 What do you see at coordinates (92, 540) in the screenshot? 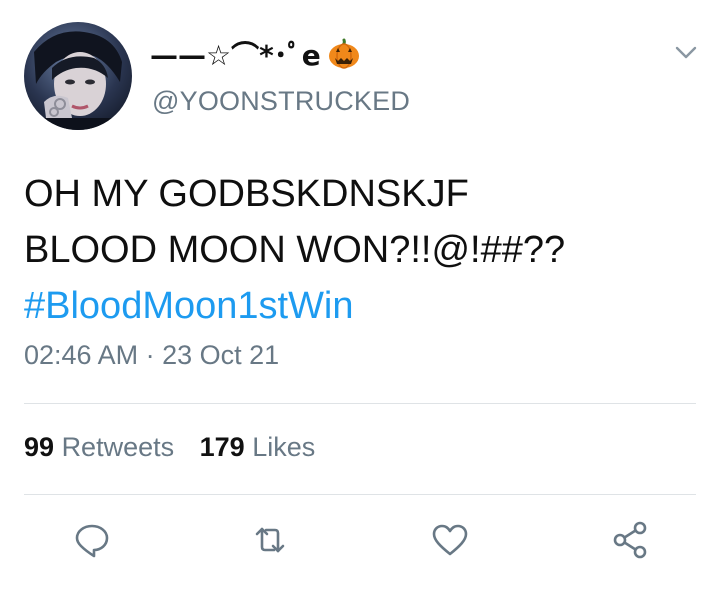
I see `reply-icon` at bounding box center [92, 540].